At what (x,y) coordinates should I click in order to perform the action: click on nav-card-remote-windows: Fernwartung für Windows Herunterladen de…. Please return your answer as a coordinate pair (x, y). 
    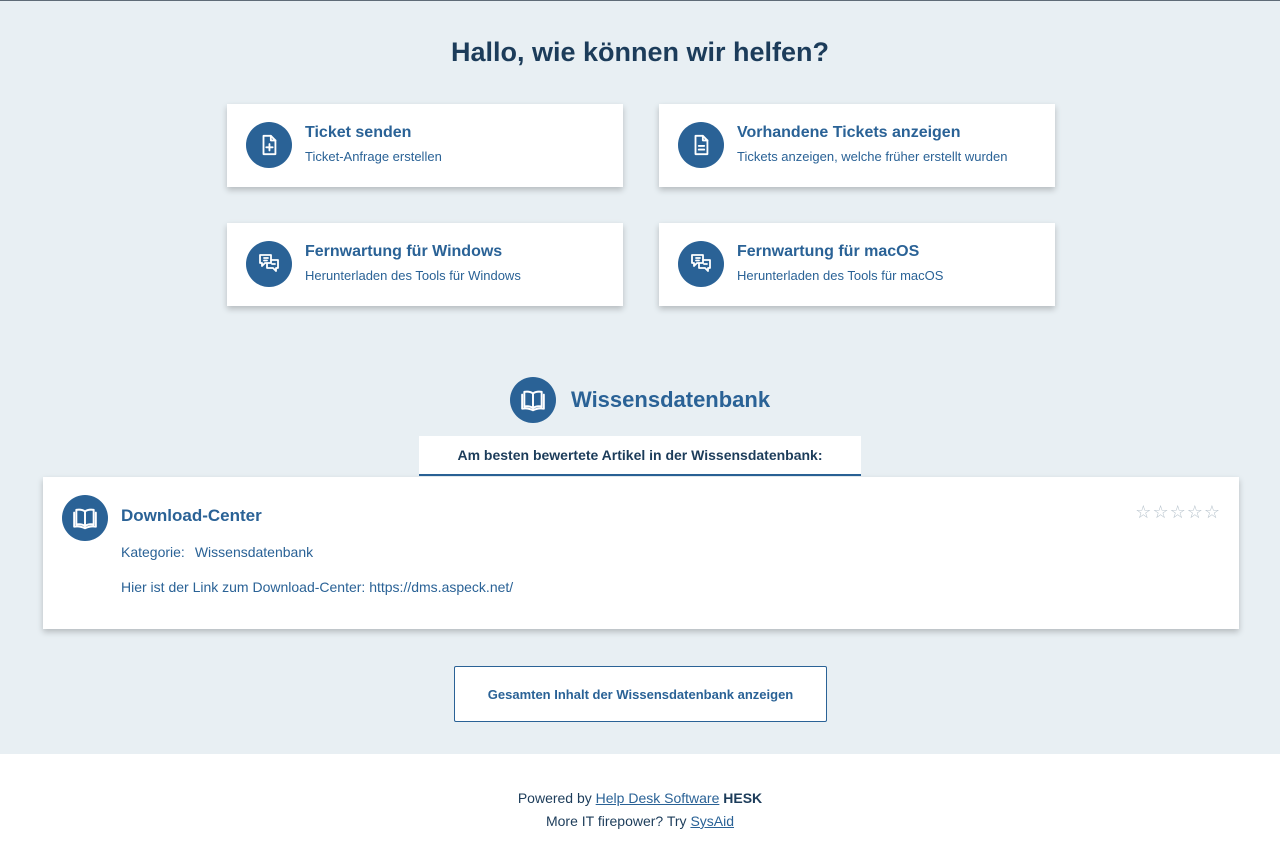
    Looking at the image, I should click on (425, 264).